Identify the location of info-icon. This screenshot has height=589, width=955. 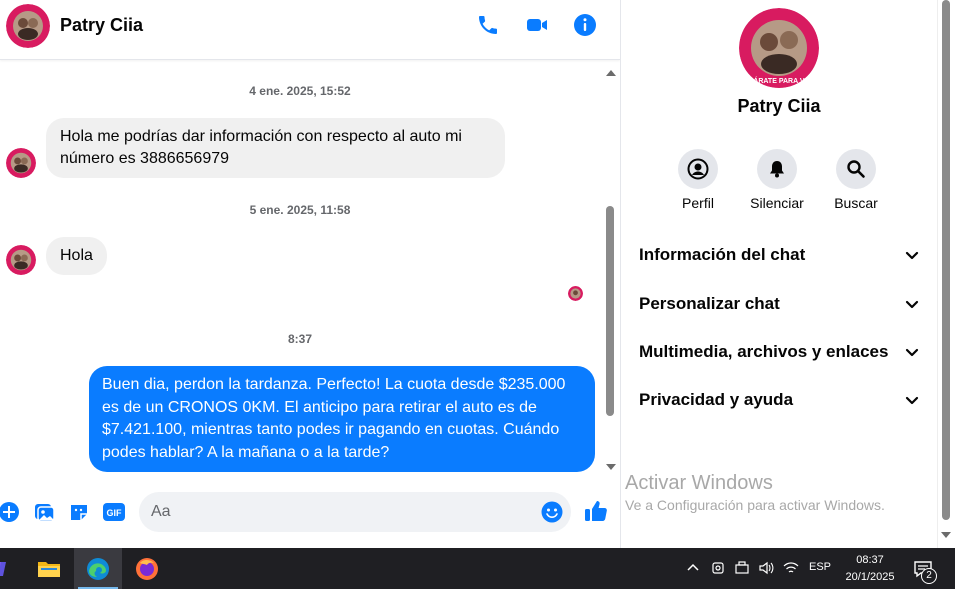
(585, 25).